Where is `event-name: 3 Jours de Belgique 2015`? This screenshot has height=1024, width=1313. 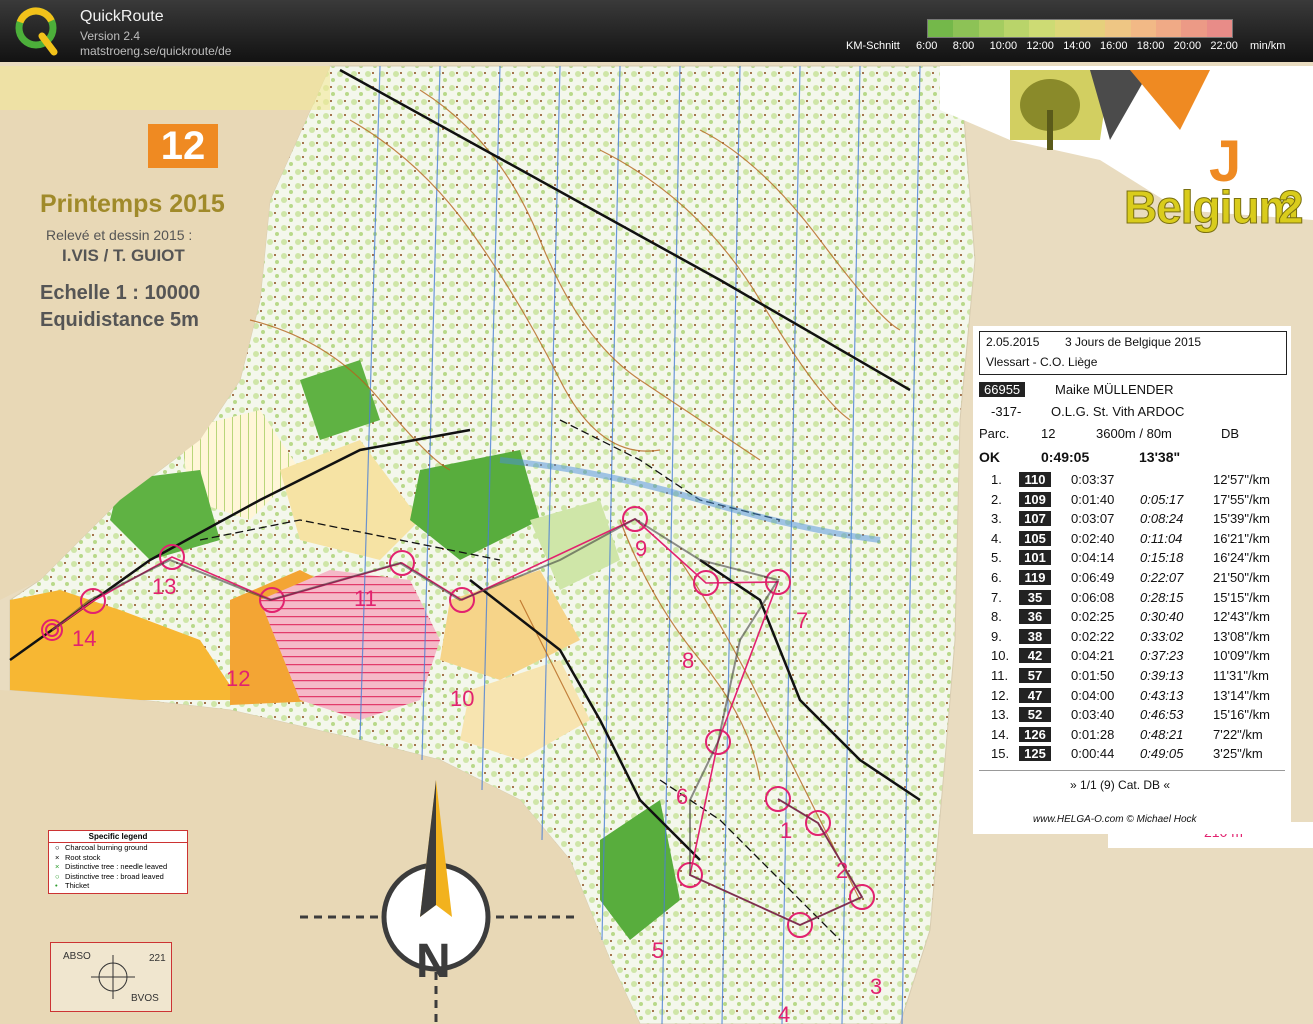 event-name: 3 Jours de Belgique 2015 is located at coordinates (1133, 342).